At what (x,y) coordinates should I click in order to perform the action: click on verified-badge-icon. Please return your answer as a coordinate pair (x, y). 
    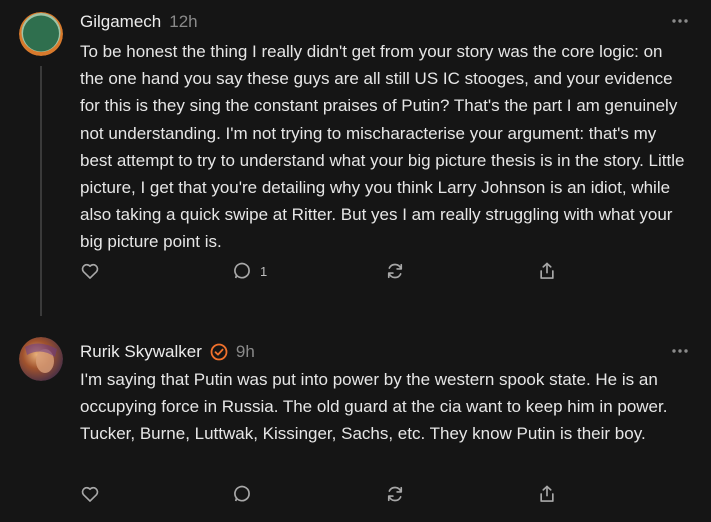
    Looking at the image, I should click on (219, 352).